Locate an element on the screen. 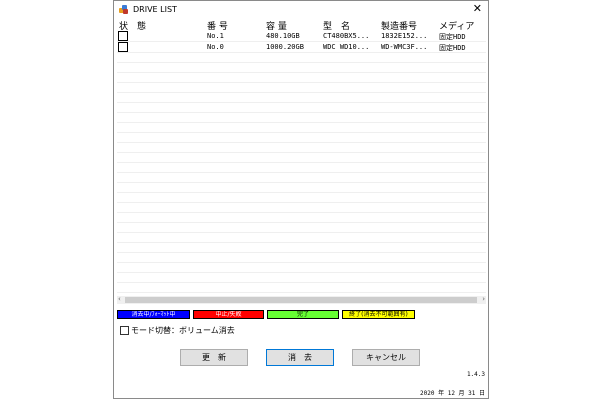 This screenshot has height=400, width=600. mode-switch: モード切替：ボリューム消去 is located at coordinates (177, 330).